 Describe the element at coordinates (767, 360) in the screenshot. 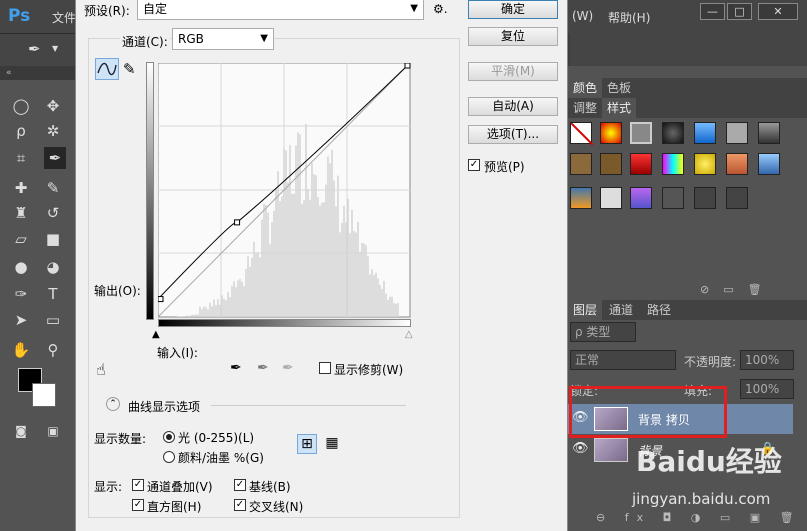

I see `opacity-field: 100%` at that location.